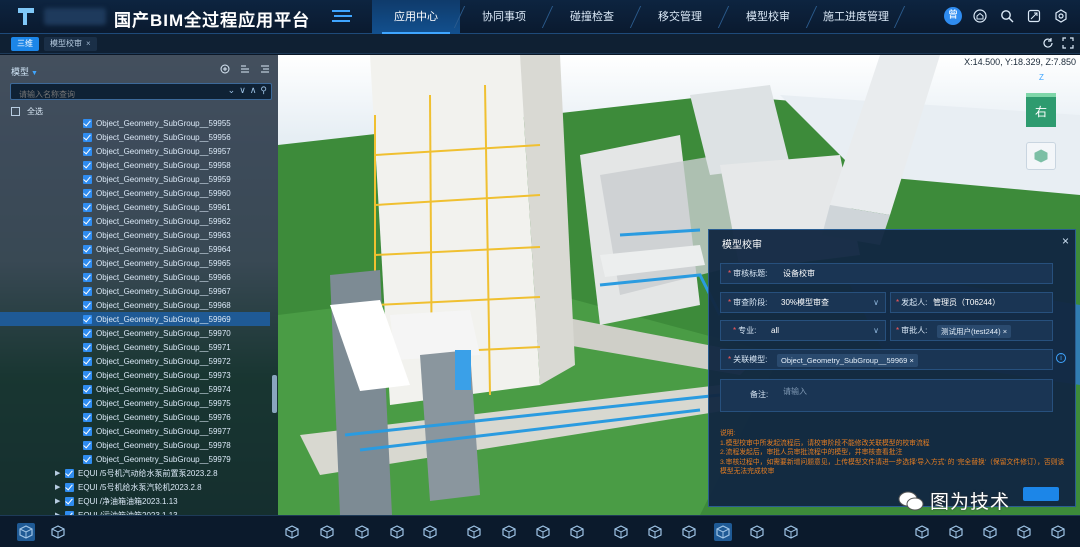 Image resolution: width=1080 pixels, height=547 pixels. Describe the element at coordinates (1061, 358) in the screenshot. I see `info-icon: i` at that location.